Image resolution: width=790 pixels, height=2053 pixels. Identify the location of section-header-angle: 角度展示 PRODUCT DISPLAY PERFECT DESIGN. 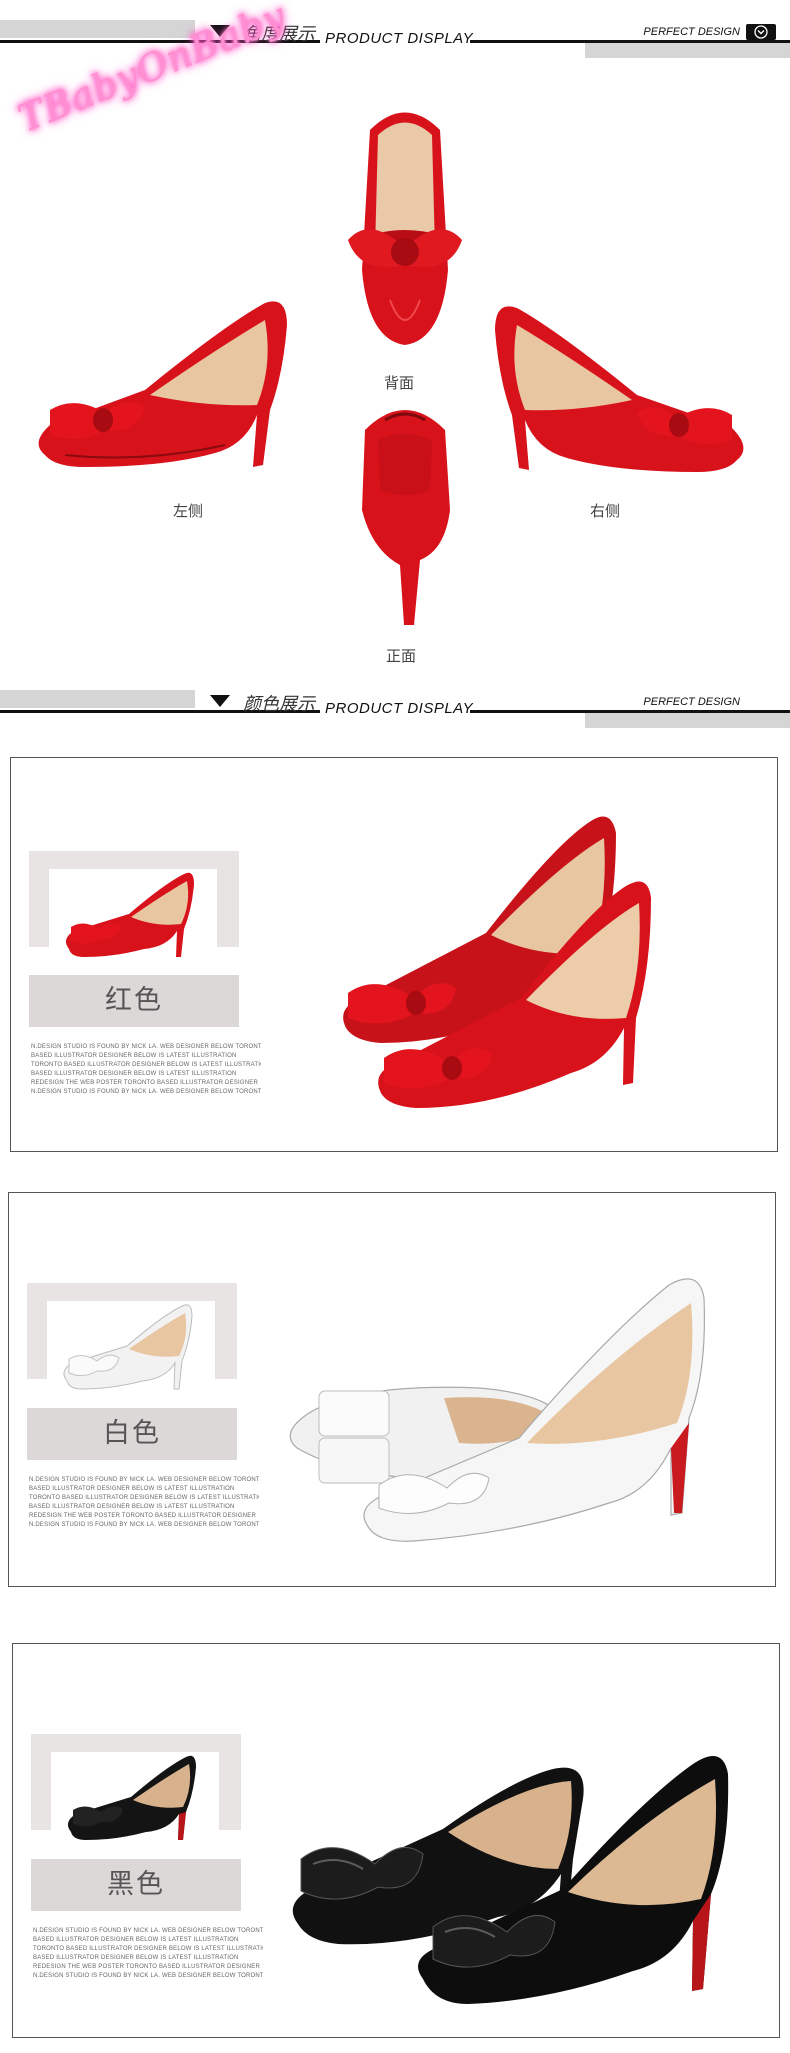
(395, 40).